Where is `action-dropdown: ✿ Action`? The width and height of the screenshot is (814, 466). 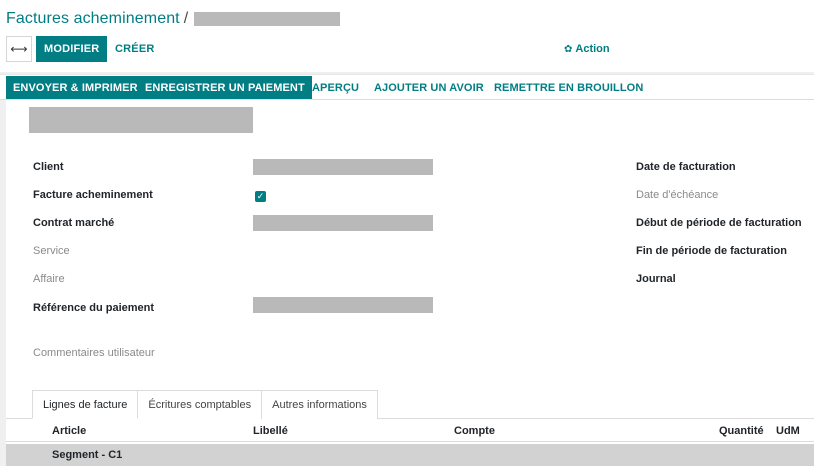 action-dropdown: ✿ Action is located at coordinates (587, 49).